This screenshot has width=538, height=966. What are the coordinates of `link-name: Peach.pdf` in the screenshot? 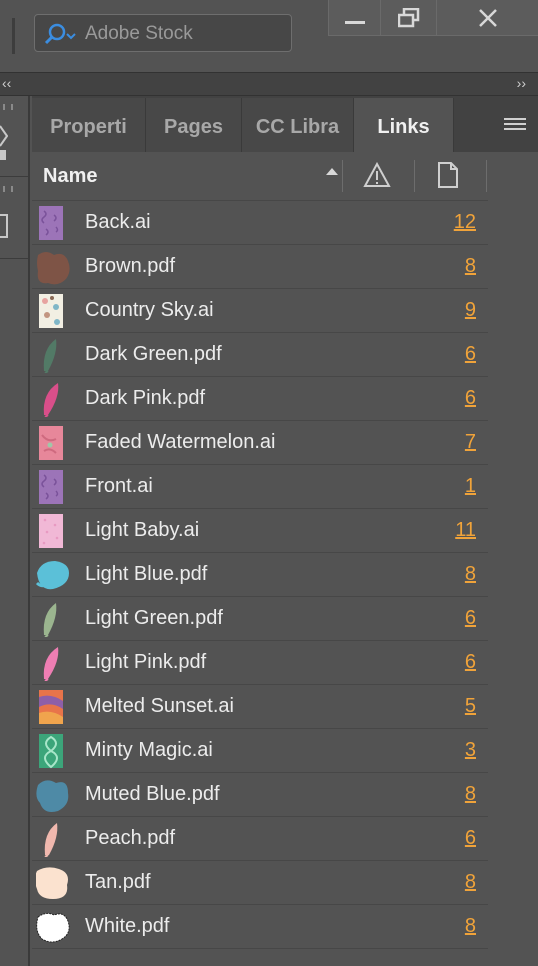 It's located at (130, 838).